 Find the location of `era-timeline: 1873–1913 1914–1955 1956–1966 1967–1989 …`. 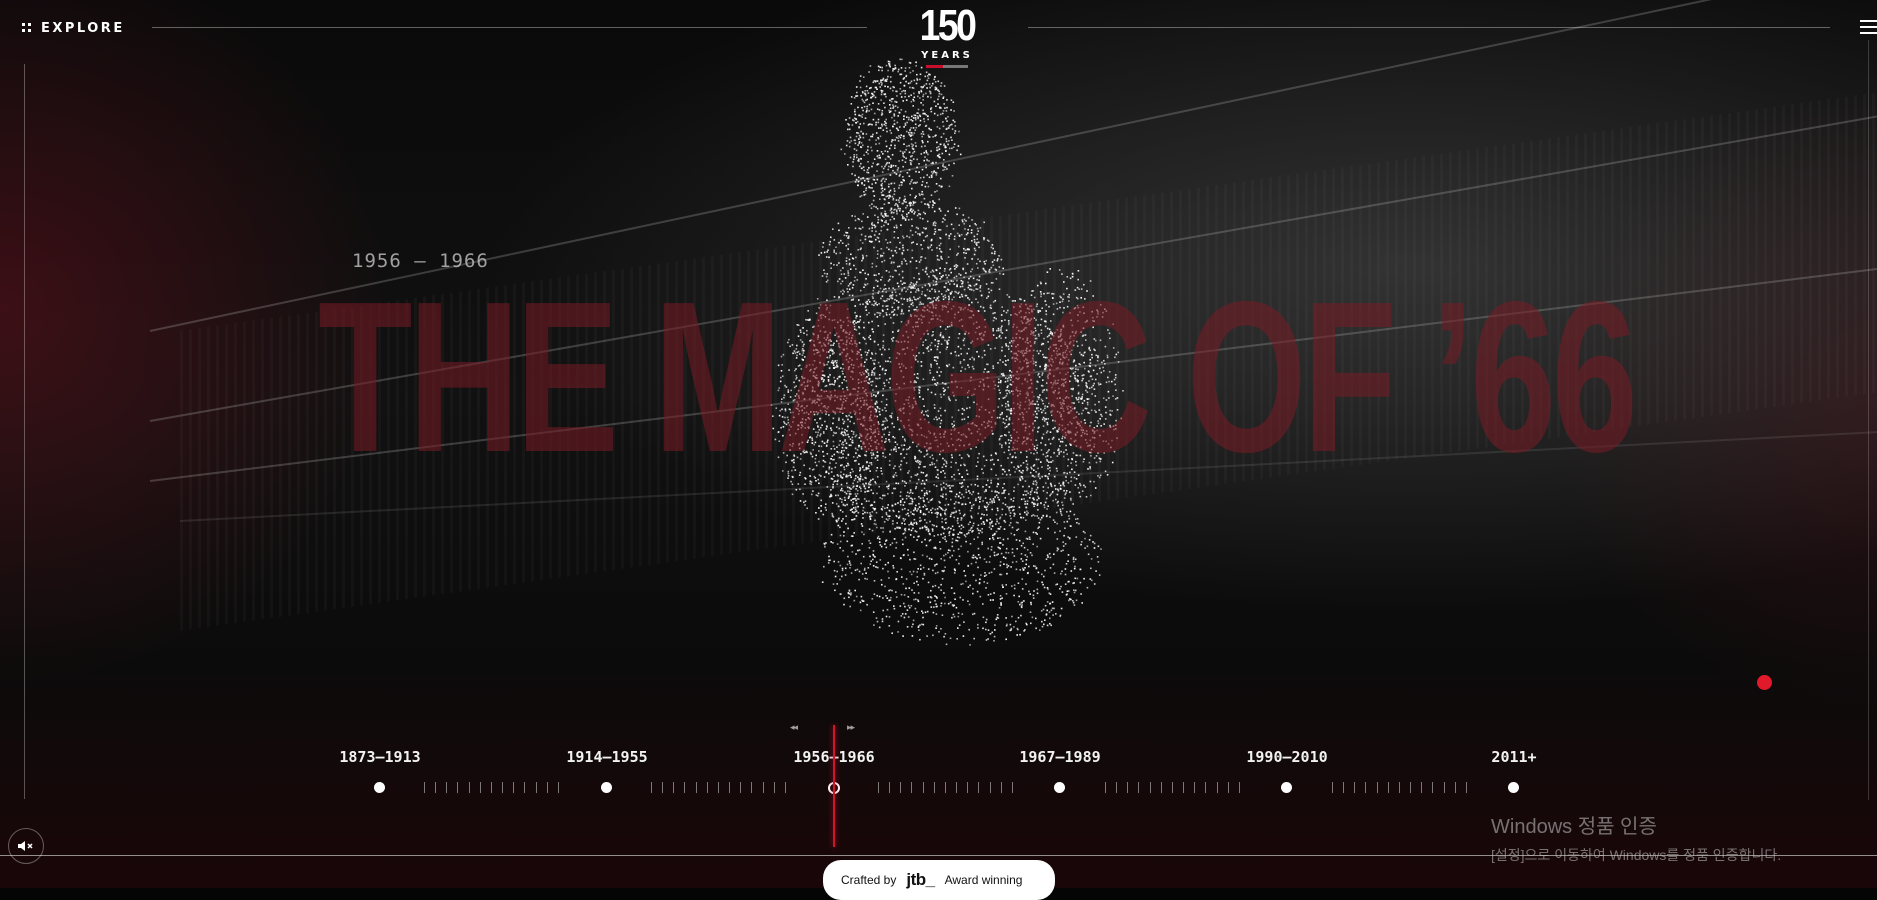

era-timeline: 1873–1913 1914–1955 1956–1966 1967–1989 … is located at coordinates (950, 785).